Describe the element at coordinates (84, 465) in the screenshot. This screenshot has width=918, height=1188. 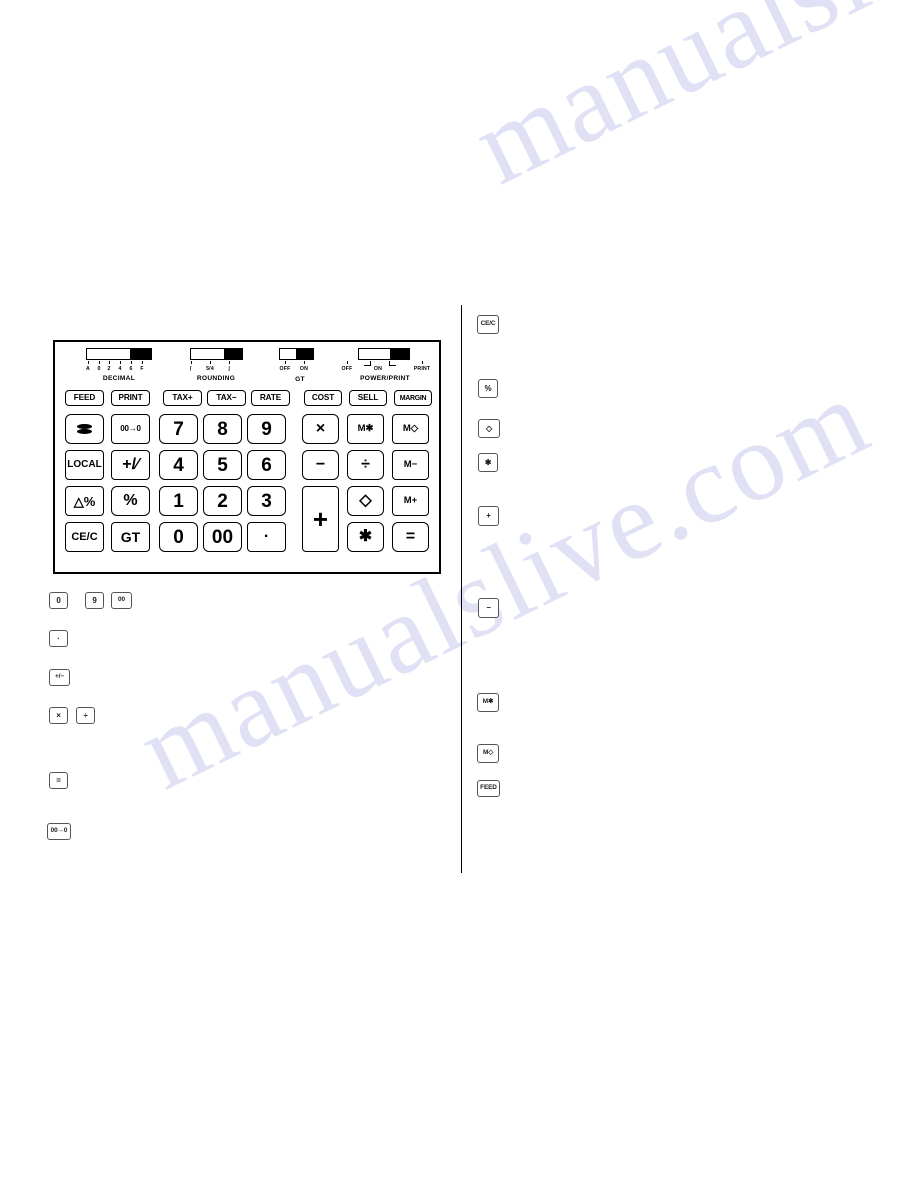
I see `local-key: LOCAL` at that location.